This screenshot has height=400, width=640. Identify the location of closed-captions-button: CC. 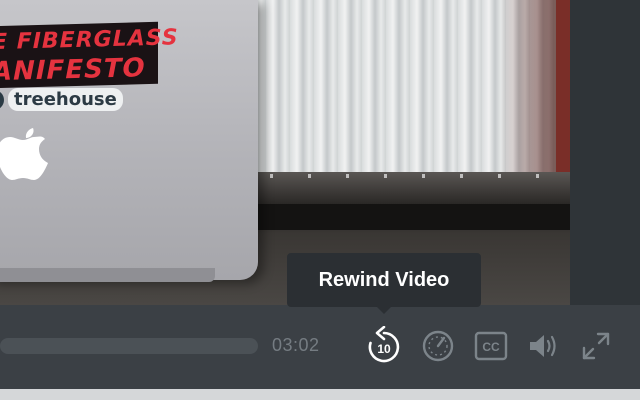
(491, 346).